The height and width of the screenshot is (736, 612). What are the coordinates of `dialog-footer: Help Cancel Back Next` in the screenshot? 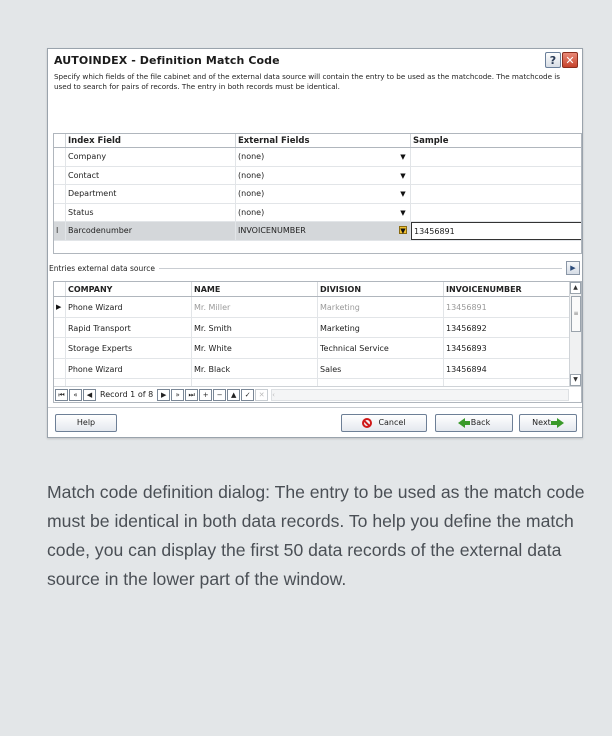 It's located at (315, 422).